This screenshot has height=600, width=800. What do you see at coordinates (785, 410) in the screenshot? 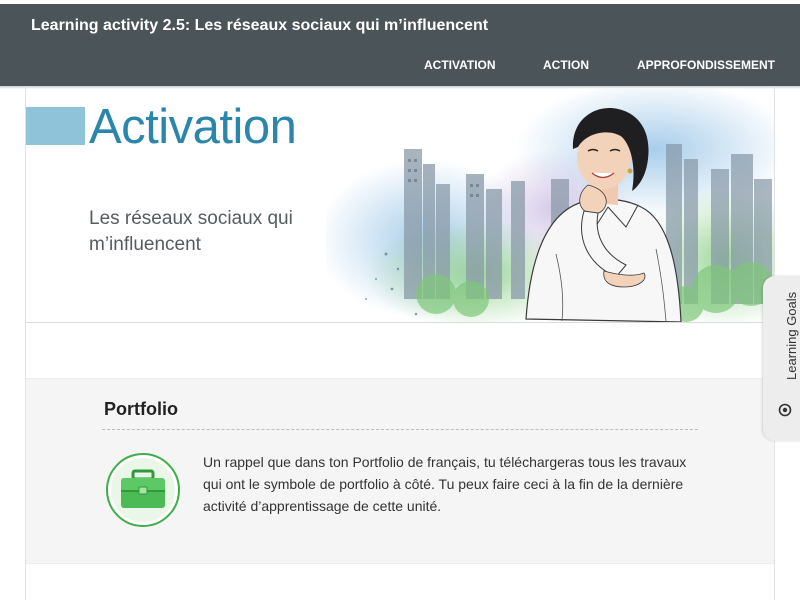
I see `target-icon` at bounding box center [785, 410].